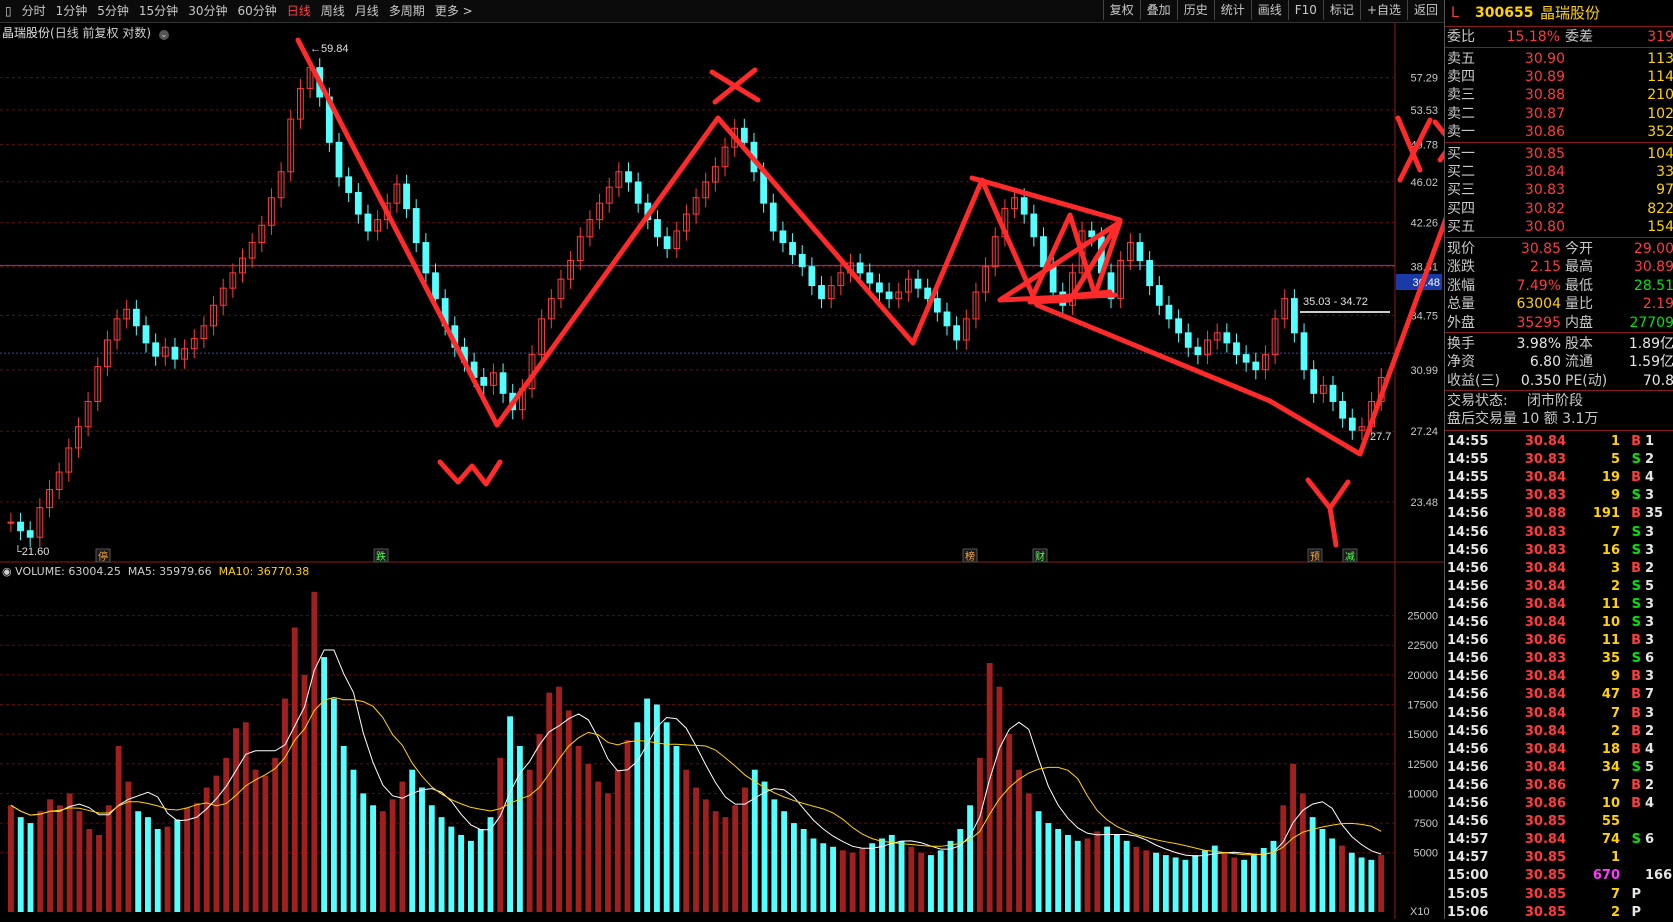 The height and width of the screenshot is (922, 1673). What do you see at coordinates (1610, 659) in the screenshot?
I see `tick-volume: 35` at bounding box center [1610, 659].